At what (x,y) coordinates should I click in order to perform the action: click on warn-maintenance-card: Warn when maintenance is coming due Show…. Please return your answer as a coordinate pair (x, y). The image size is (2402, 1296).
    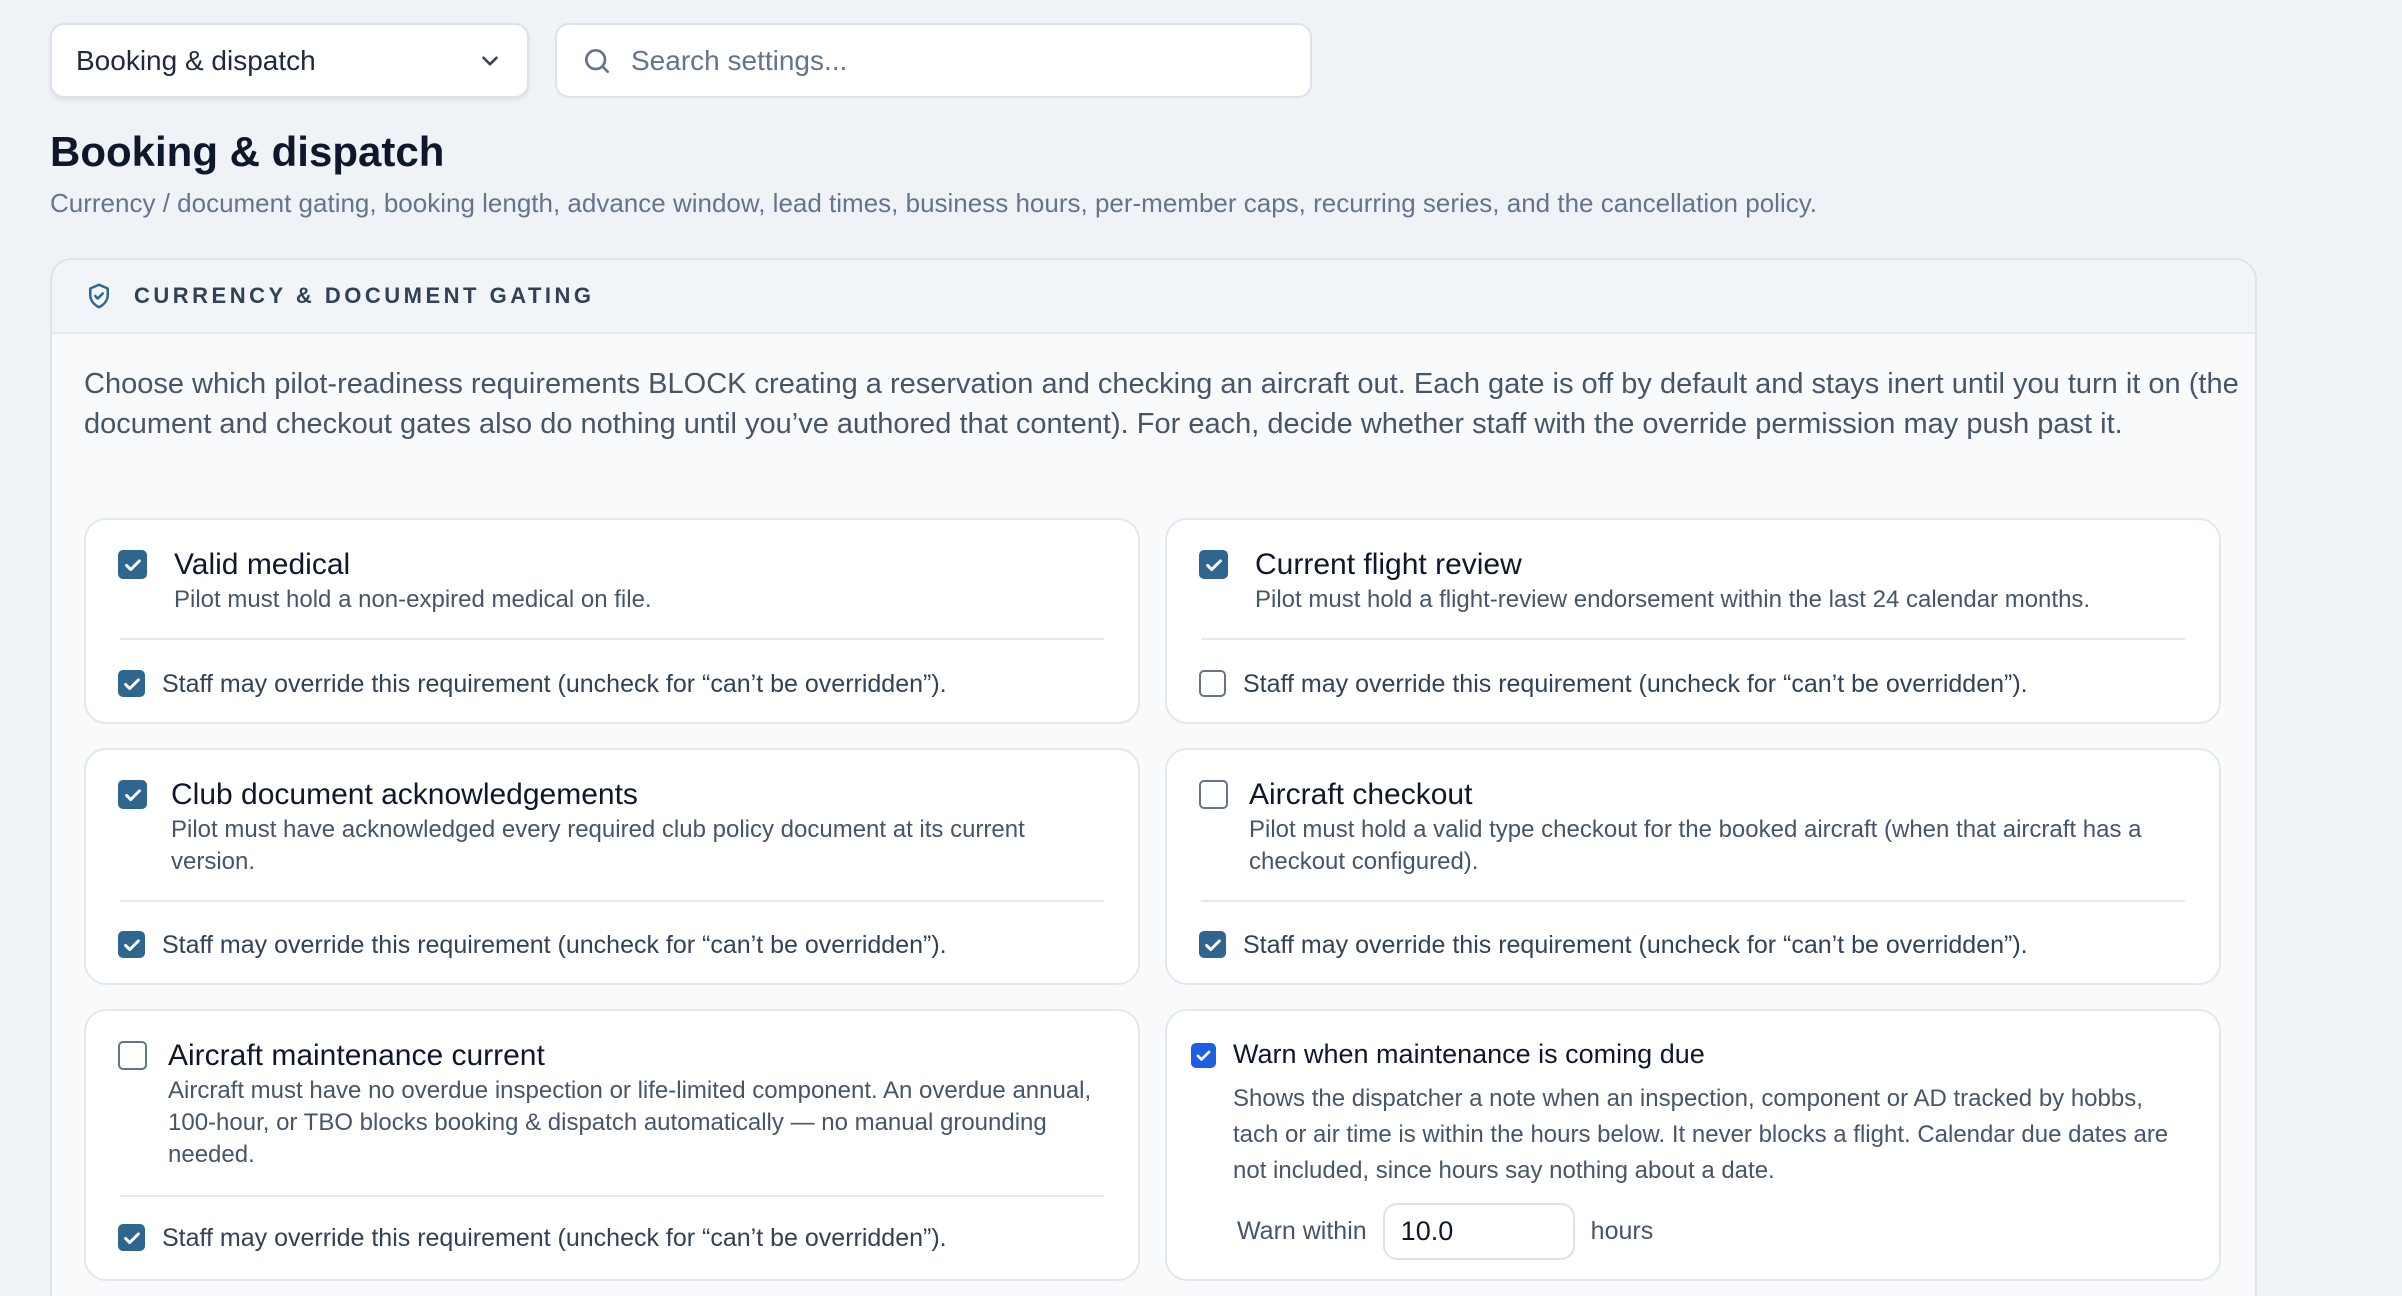
    Looking at the image, I should click on (1693, 1145).